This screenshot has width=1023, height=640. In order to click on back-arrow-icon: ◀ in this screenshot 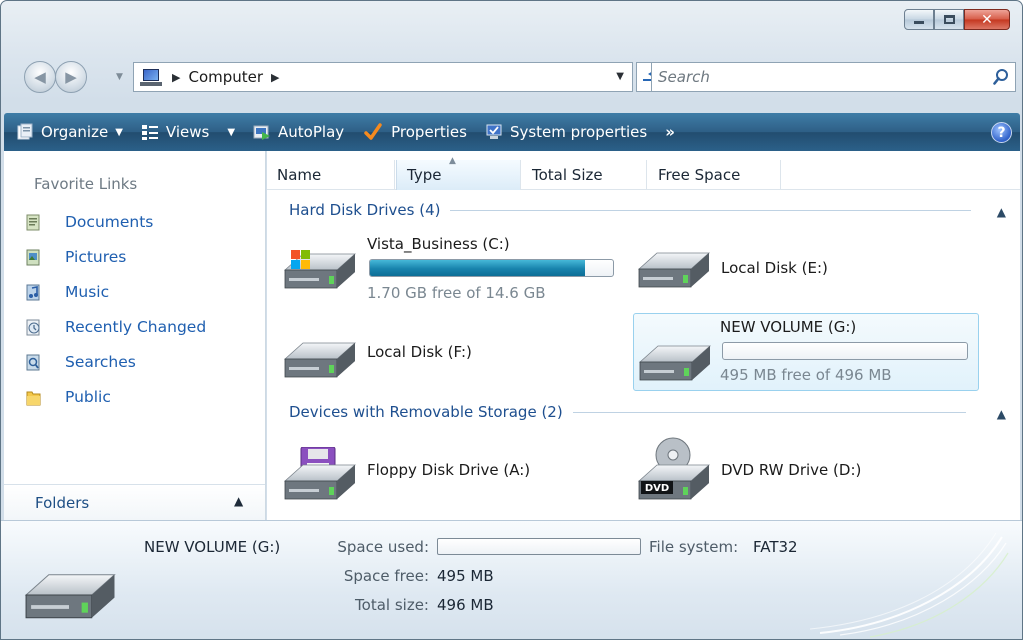, I will do `click(40, 77)`.